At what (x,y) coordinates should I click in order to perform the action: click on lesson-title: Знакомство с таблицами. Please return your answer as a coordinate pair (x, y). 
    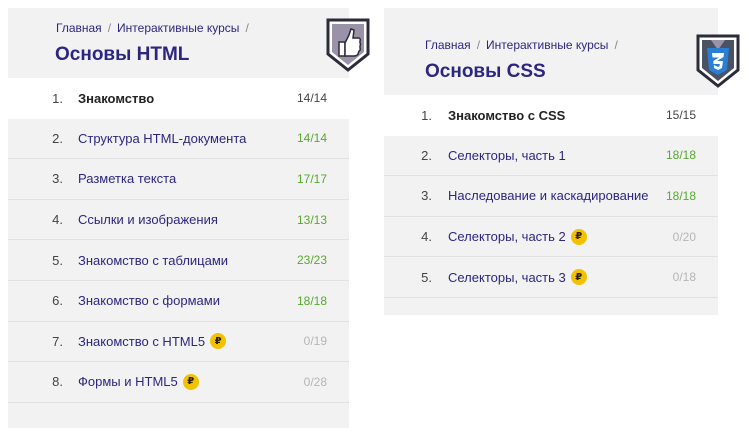
    Looking at the image, I should click on (153, 260).